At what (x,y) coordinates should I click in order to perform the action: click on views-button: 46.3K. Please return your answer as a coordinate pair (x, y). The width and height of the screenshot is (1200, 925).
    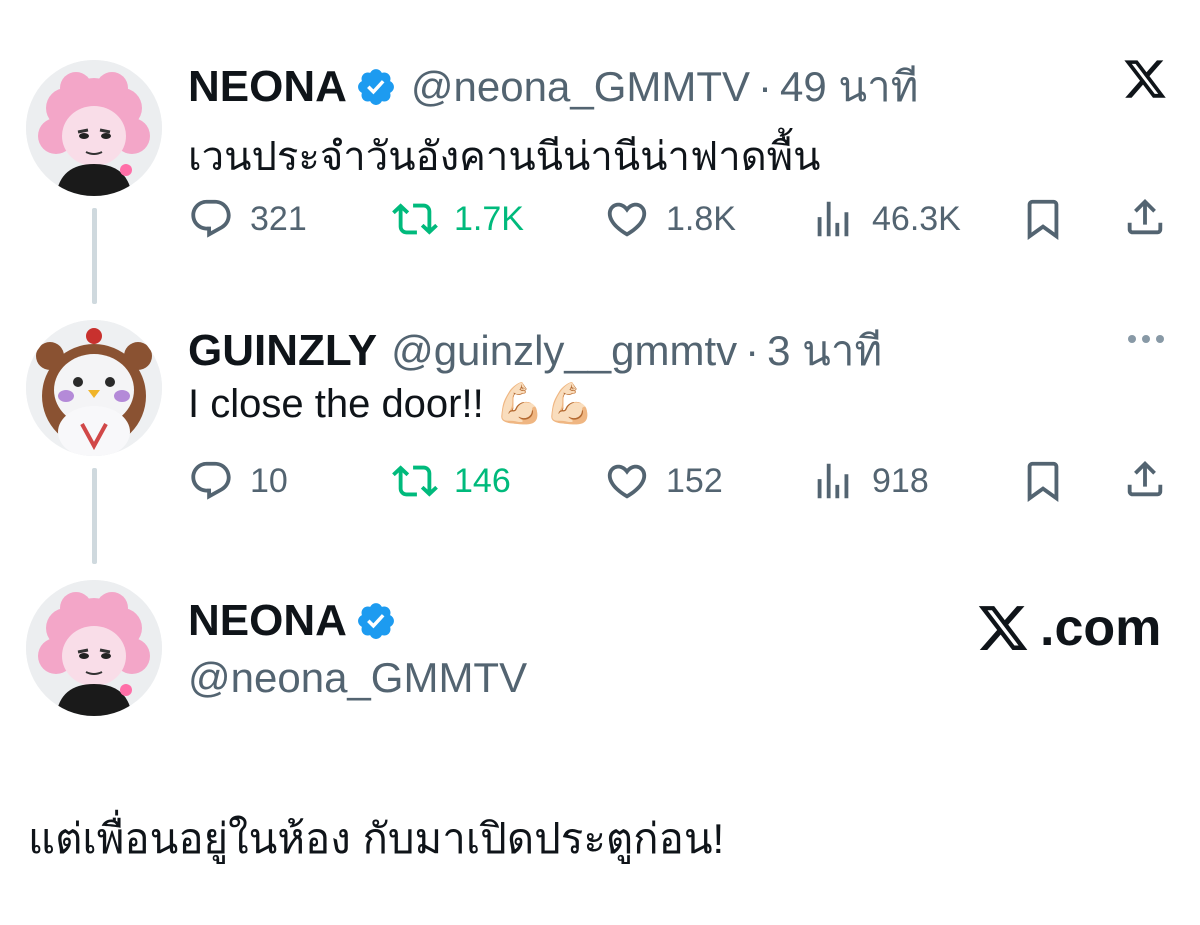
    Looking at the image, I should click on (885, 219).